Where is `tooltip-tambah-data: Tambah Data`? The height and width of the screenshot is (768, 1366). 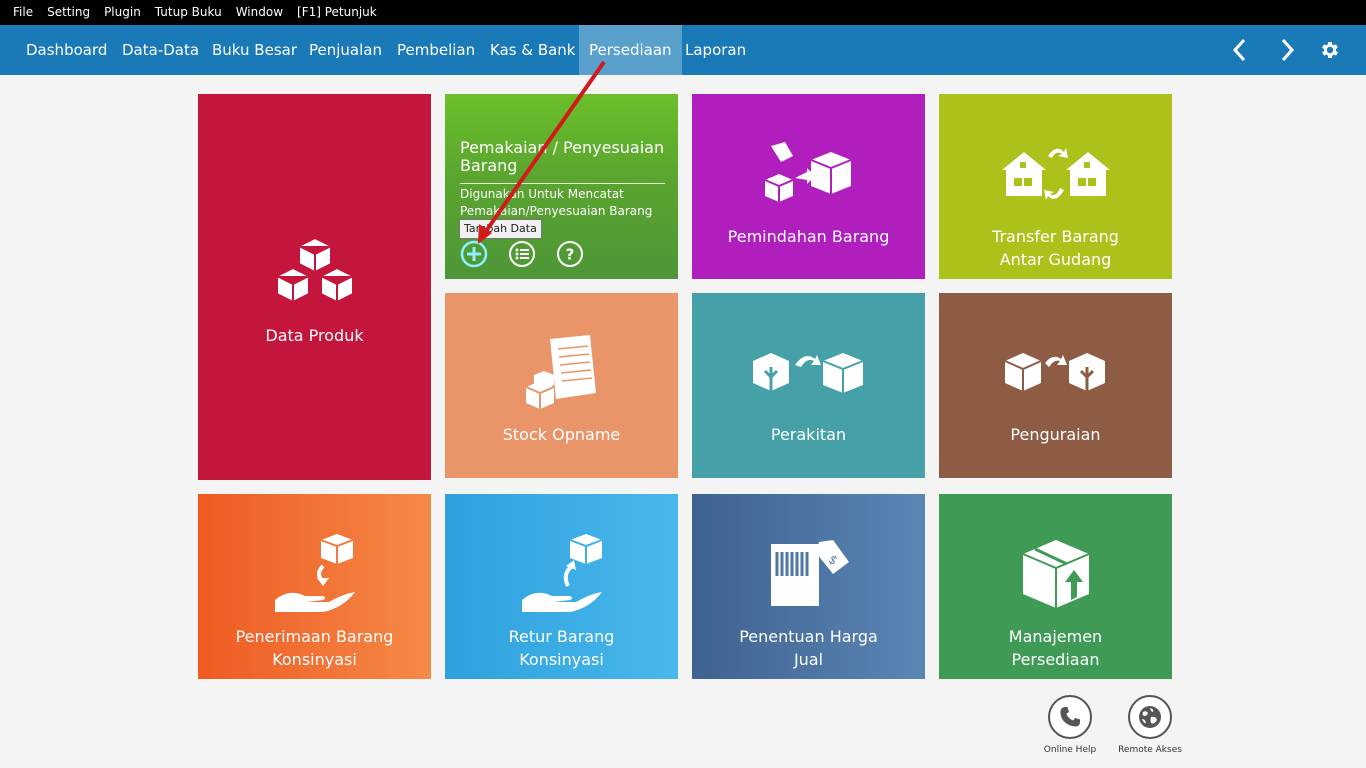 tooltip-tambah-data: Tambah Data is located at coordinates (500, 229).